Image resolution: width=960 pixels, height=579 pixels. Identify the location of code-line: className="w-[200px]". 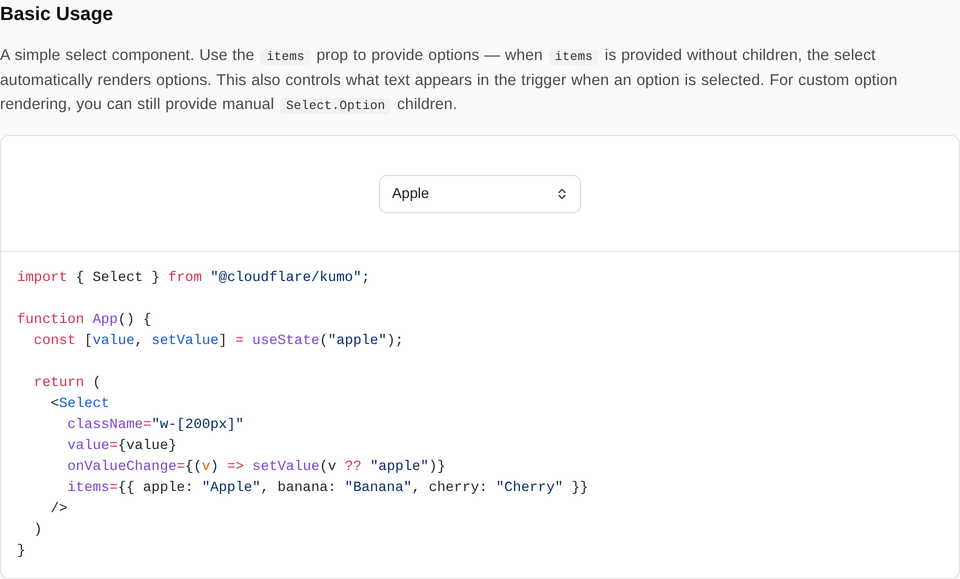
(155, 425).